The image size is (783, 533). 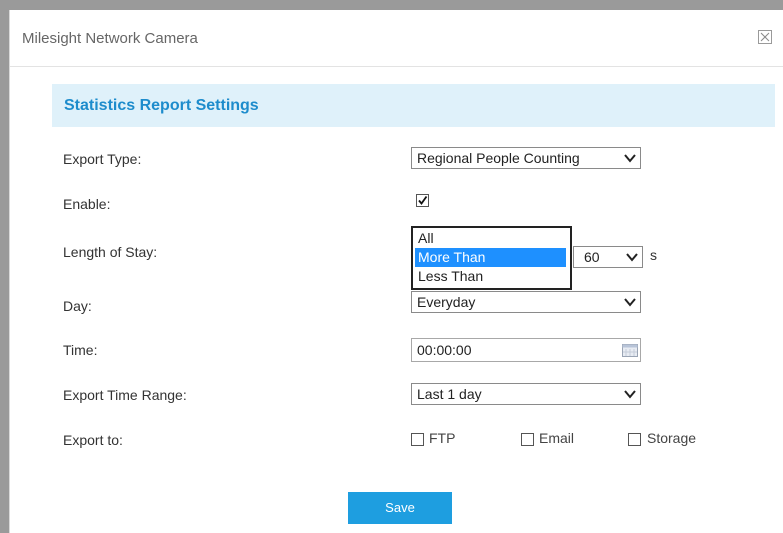 I want to click on dropdown-option-less-than: Less Than, so click(x=490, y=276).